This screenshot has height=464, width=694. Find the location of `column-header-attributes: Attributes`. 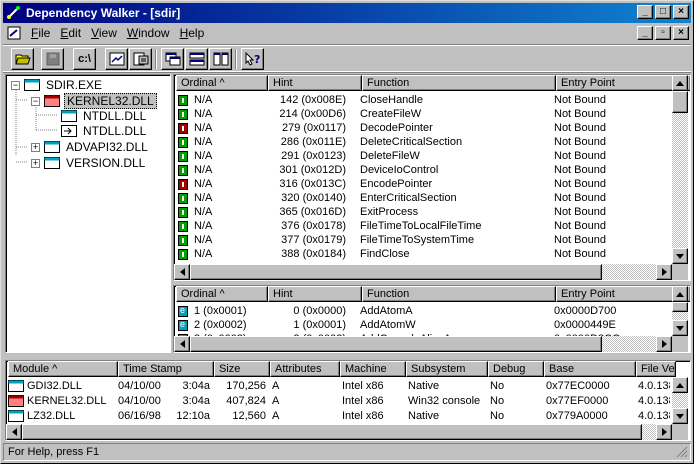

column-header-attributes: Attributes is located at coordinates (305, 369).